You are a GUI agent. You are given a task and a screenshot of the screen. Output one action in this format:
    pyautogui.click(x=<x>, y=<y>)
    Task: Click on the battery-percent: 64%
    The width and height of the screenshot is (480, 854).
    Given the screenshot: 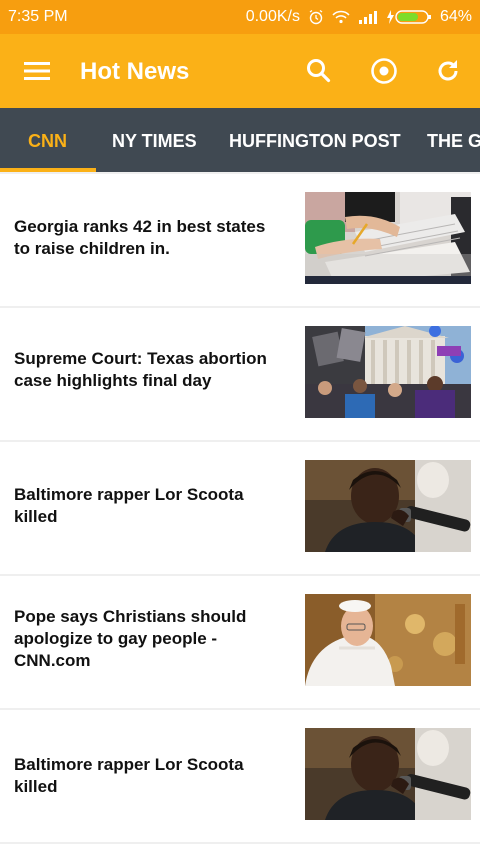 What is the action you would take?
    pyautogui.click(x=455, y=16)
    